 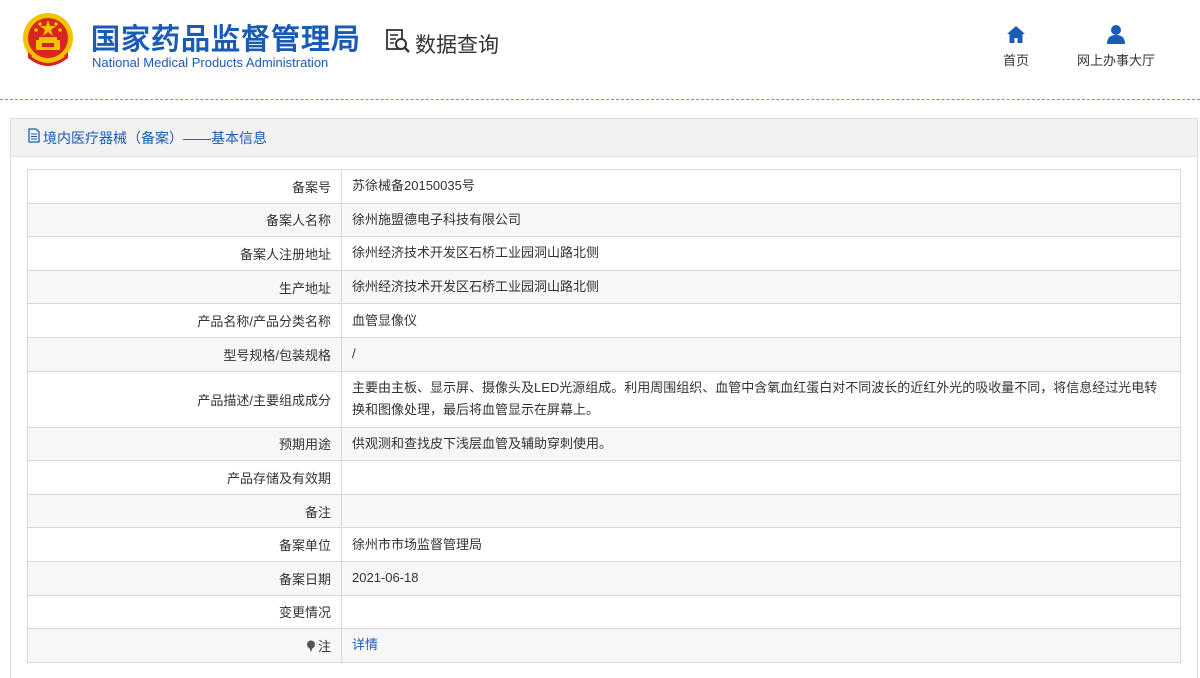 What do you see at coordinates (226, 40) in the screenshot?
I see `org-name-cn: 国家药品监督管理局` at bounding box center [226, 40].